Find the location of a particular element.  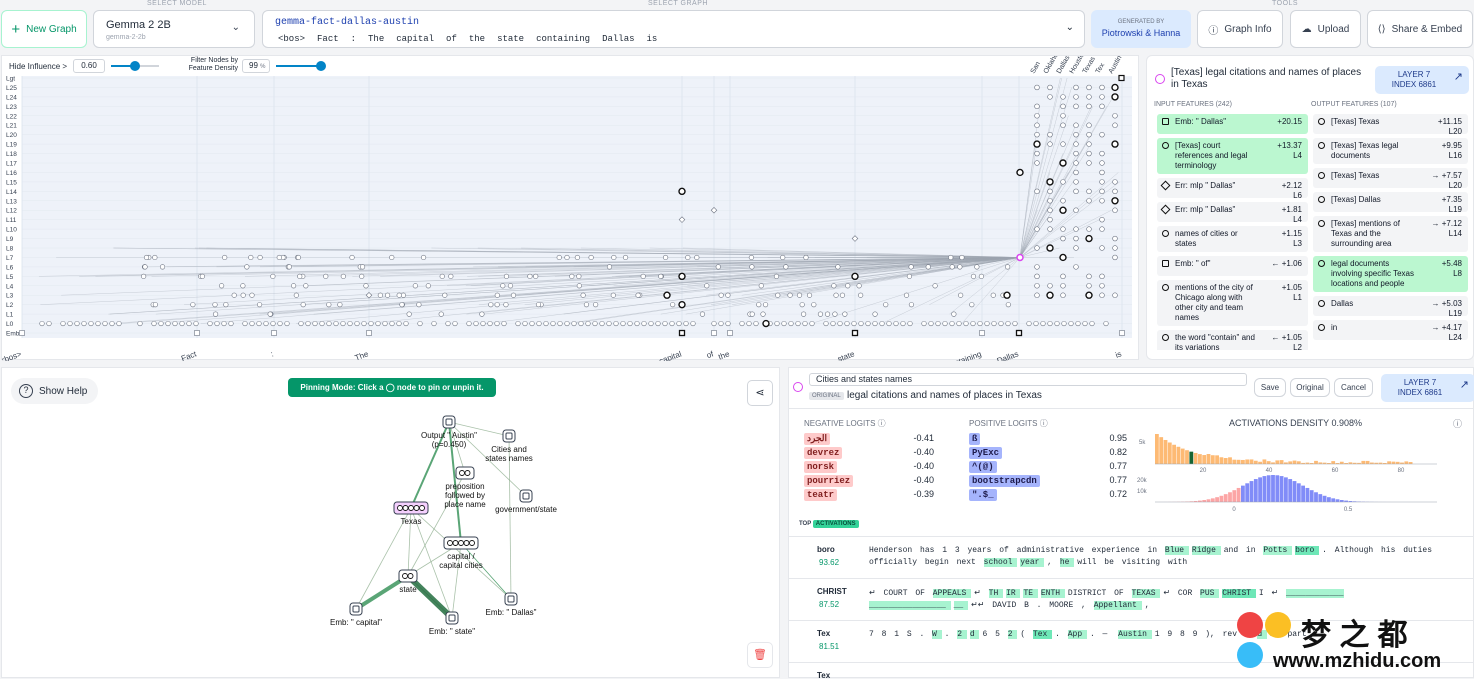

x-token-label: capital is located at coordinates (670, 355).